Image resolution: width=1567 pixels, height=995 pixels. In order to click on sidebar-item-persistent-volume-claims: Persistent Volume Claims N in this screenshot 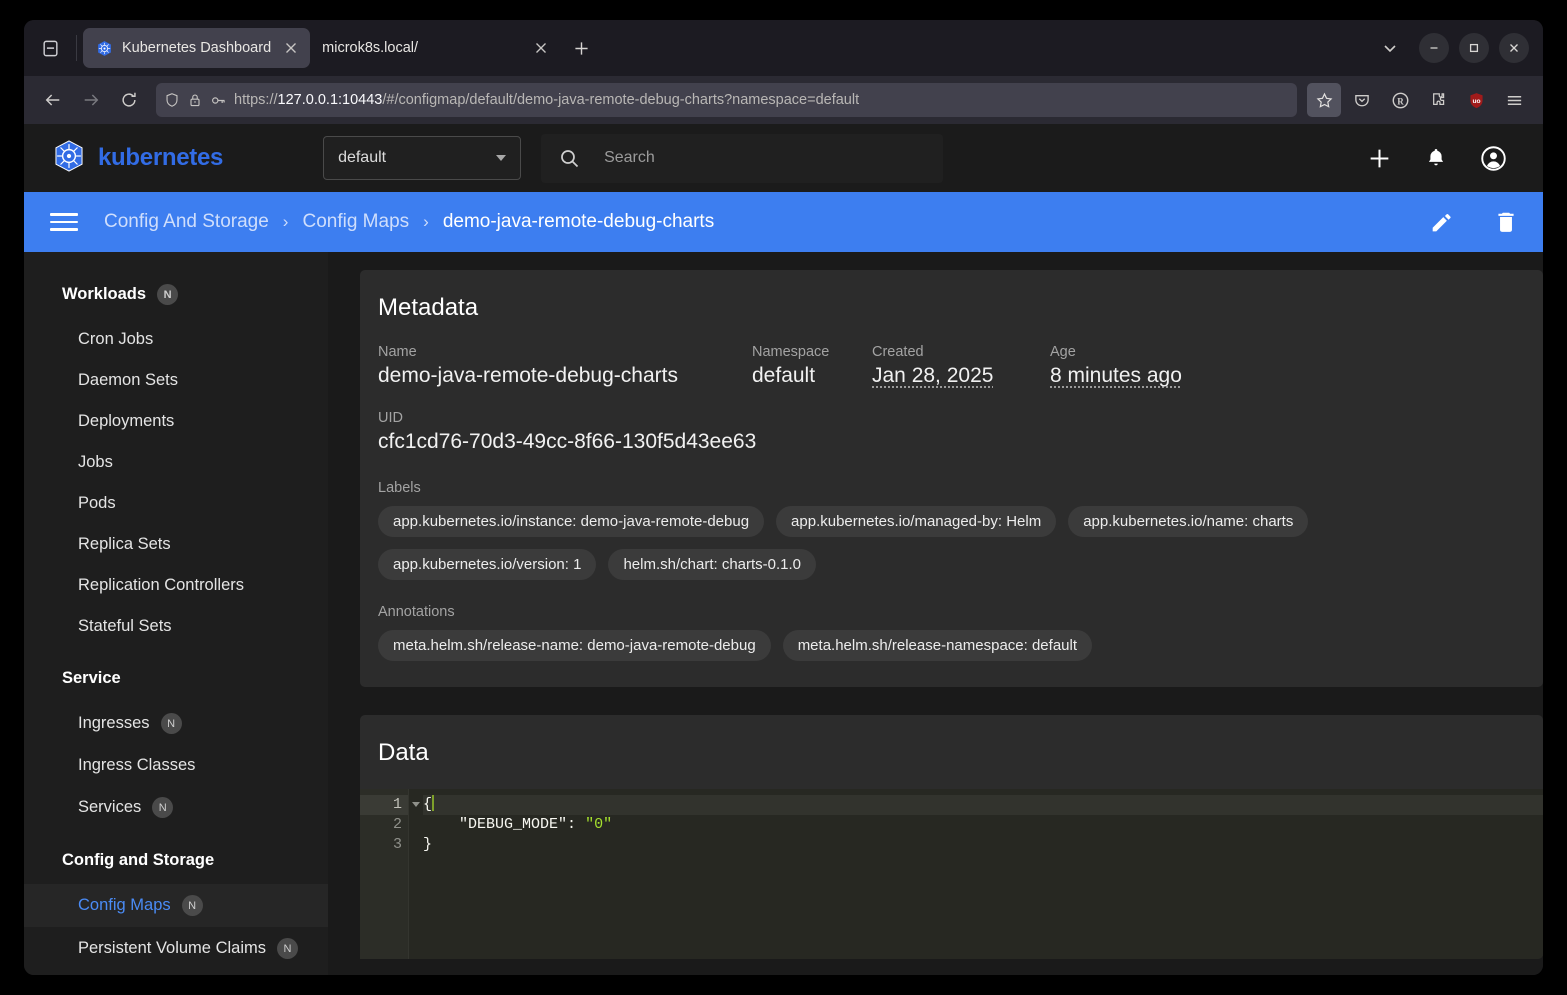, I will do `click(176, 948)`.